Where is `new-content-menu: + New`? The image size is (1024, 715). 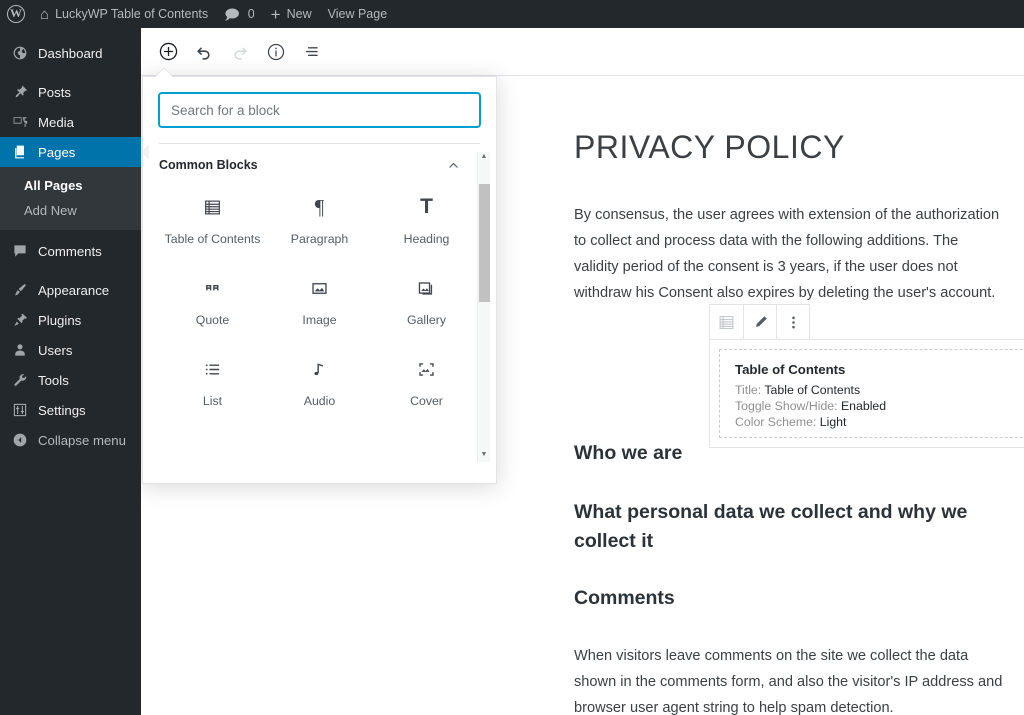
new-content-menu: + New is located at coordinates (291, 14).